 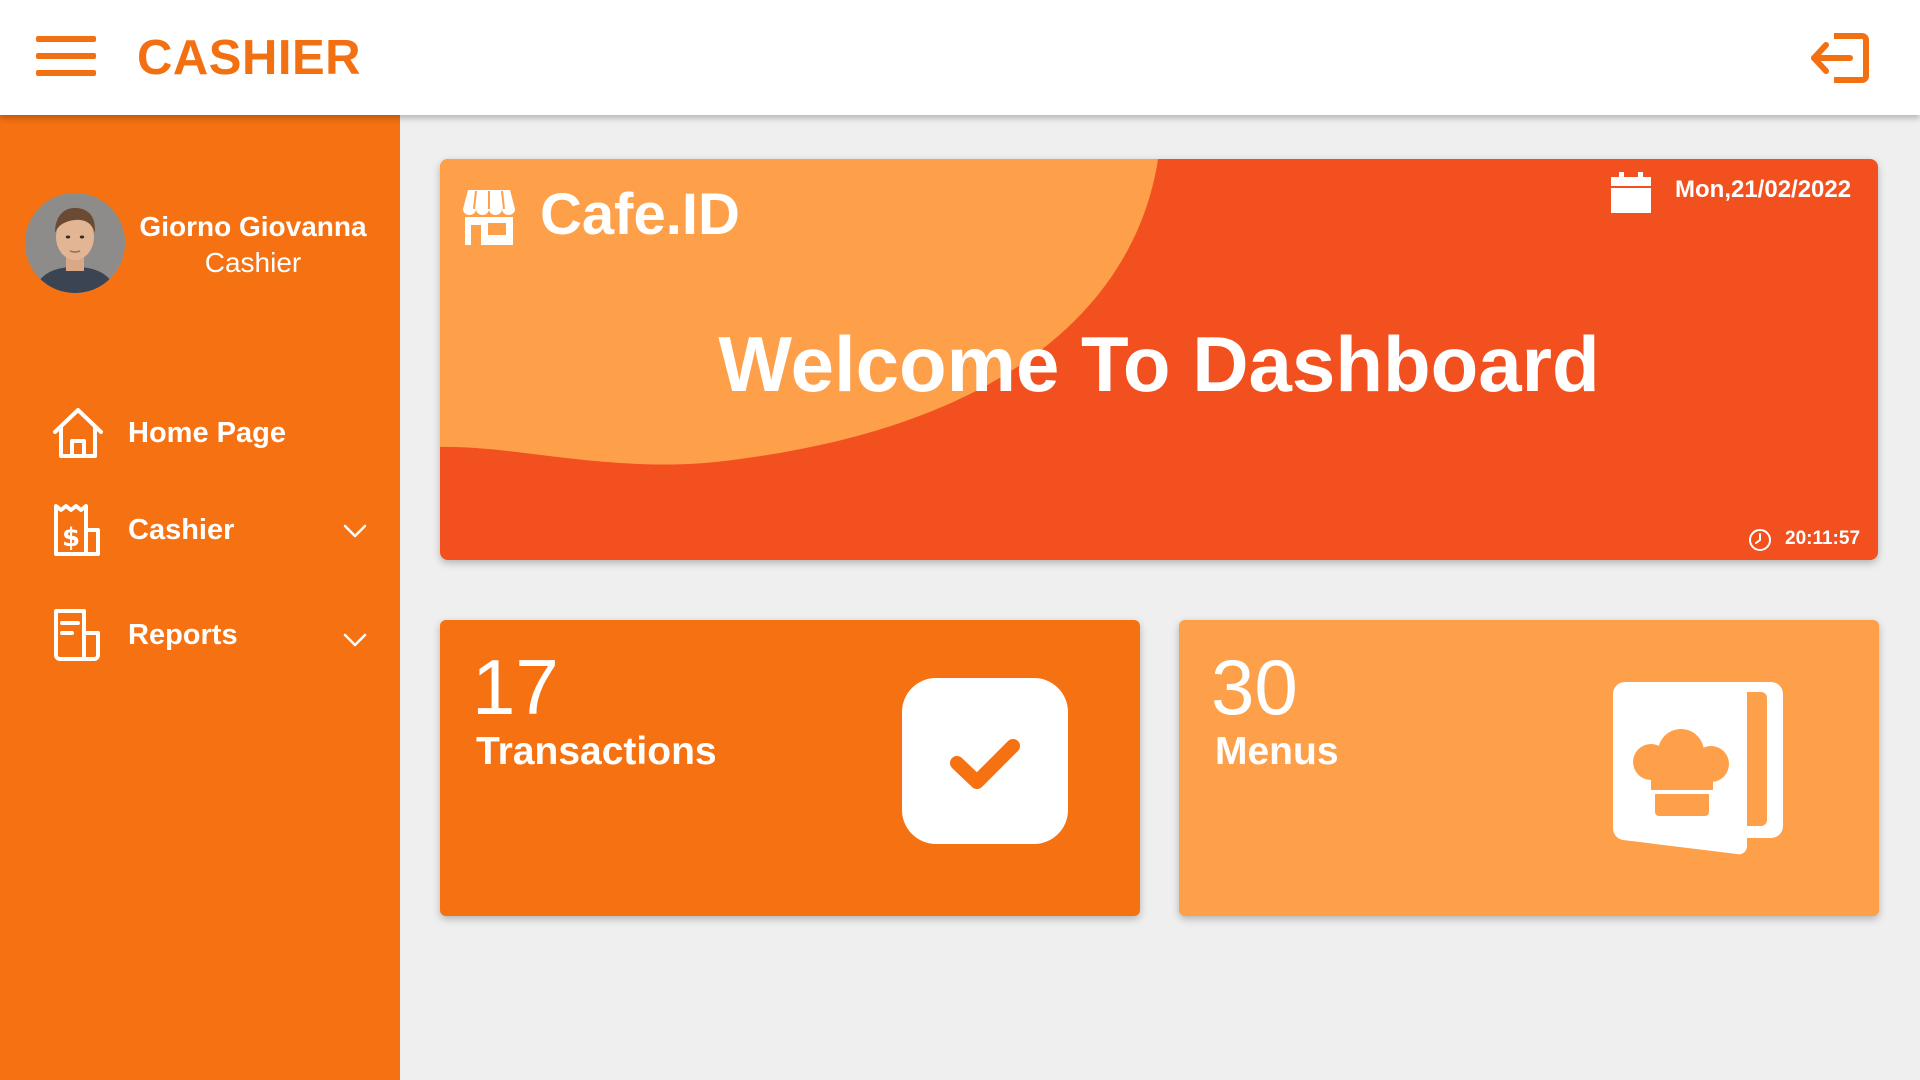 I want to click on sidebar-item-label: Reports, so click(x=183, y=635).